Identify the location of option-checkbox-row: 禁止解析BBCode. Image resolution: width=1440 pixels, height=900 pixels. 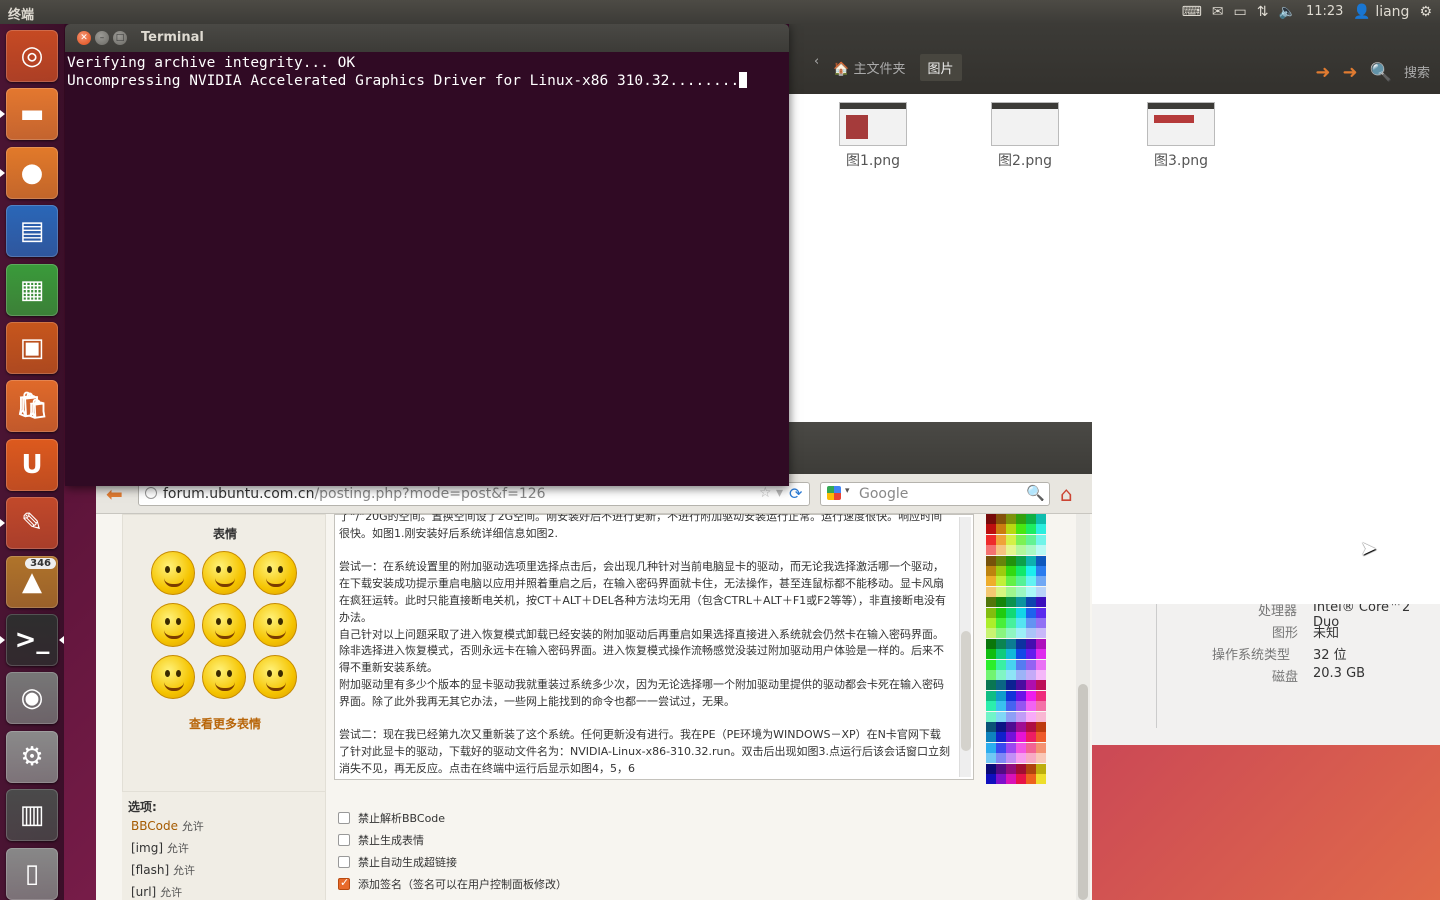
(391, 818).